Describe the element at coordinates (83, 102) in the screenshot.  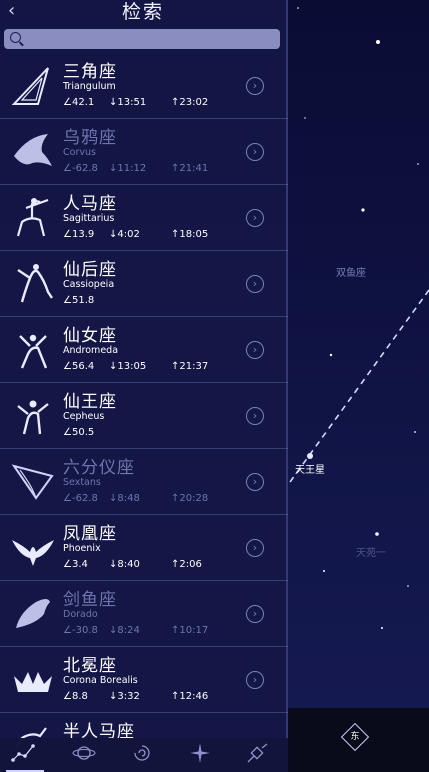
I see `altitude-text: 42.1` at that location.